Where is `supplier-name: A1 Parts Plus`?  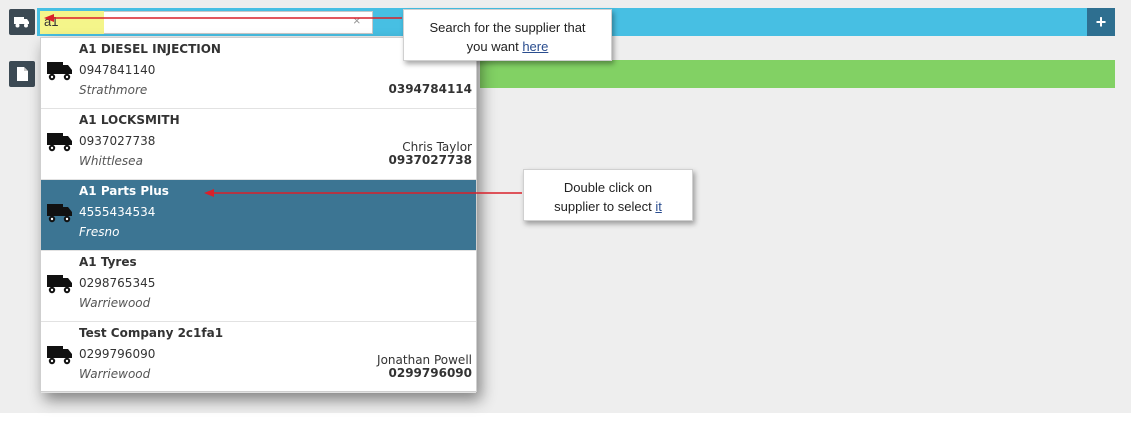
supplier-name: A1 Parts Plus is located at coordinates (124, 191).